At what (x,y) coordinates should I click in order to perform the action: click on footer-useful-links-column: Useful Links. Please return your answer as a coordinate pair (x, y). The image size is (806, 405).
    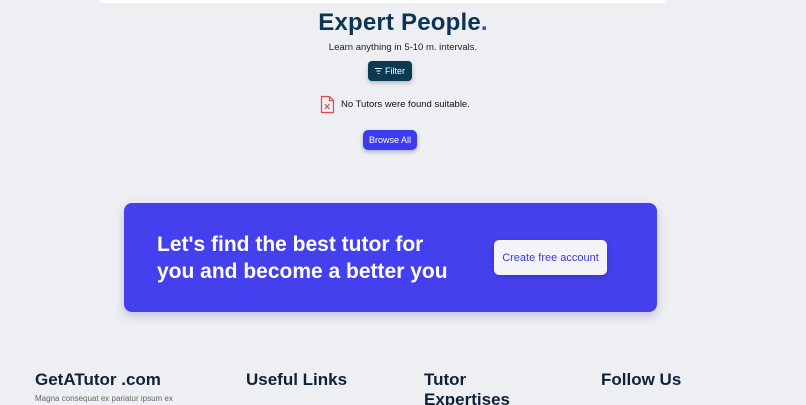
    Looking at the image, I should click on (296, 380).